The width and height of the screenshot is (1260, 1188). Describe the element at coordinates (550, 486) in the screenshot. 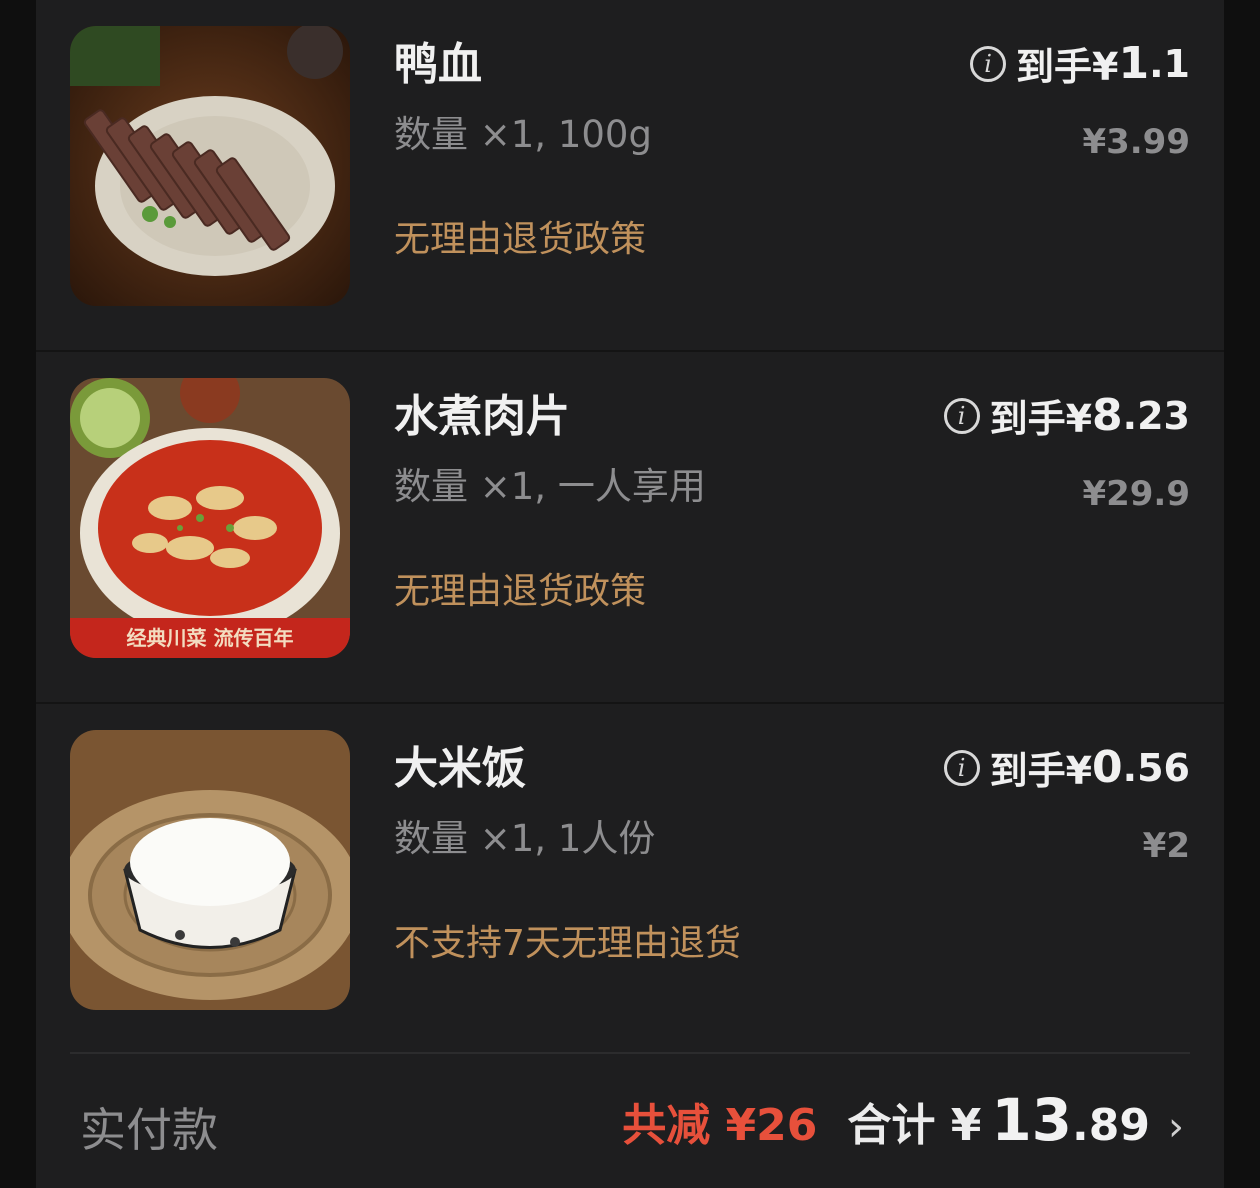

I see `product-quantity: 数量 ×1, 一人享用` at that location.